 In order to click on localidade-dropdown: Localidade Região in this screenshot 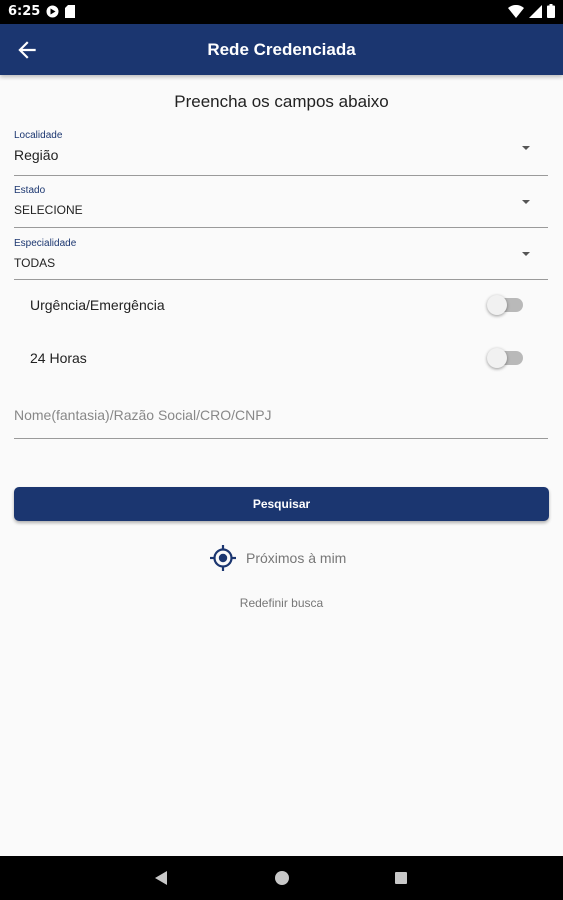, I will do `click(281, 151)`.